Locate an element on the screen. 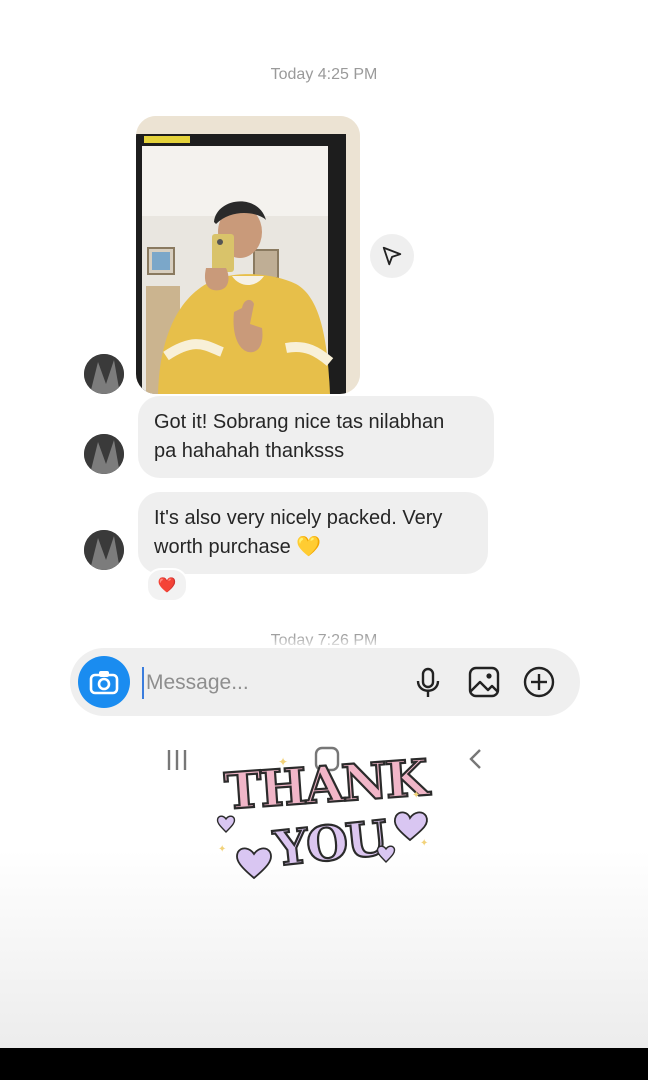 The image size is (648, 1080). message-text-line: worth purchase 💛 is located at coordinates (238, 547).